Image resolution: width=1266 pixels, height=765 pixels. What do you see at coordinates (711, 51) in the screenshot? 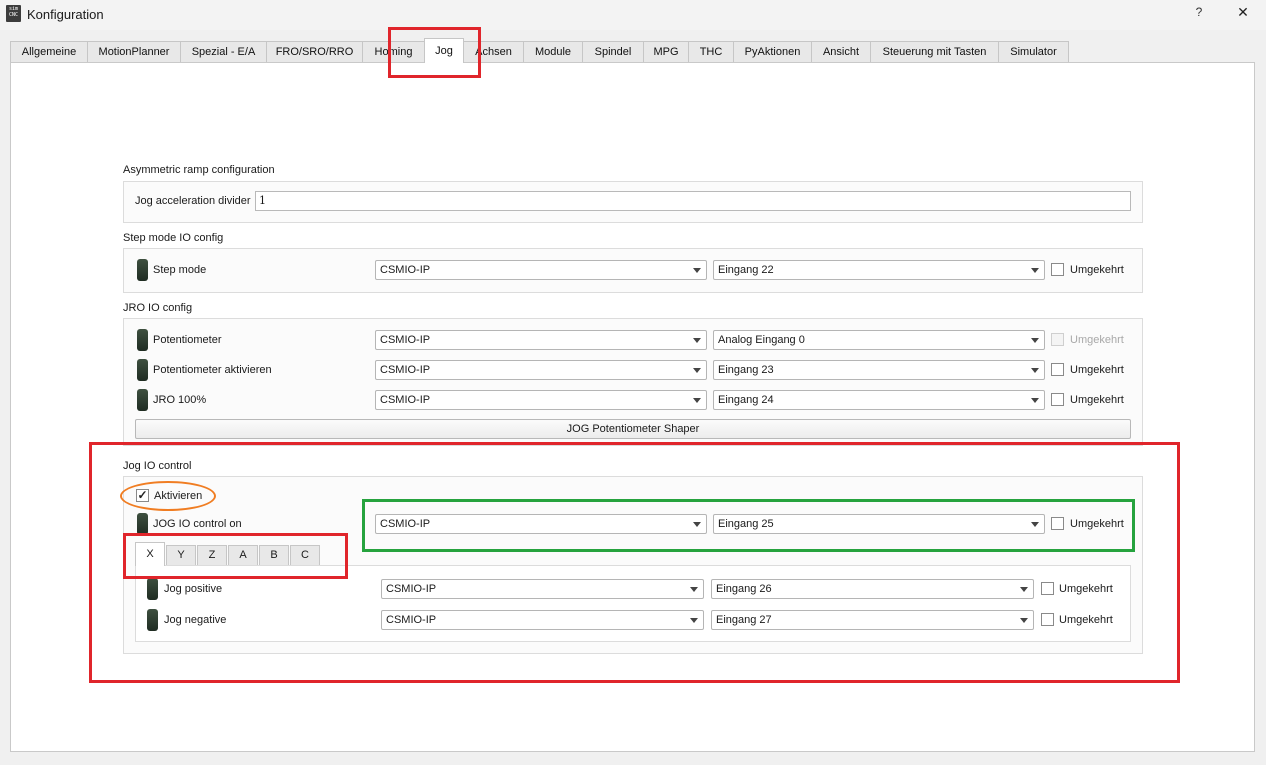
I see `tab-thc: THC` at bounding box center [711, 51].